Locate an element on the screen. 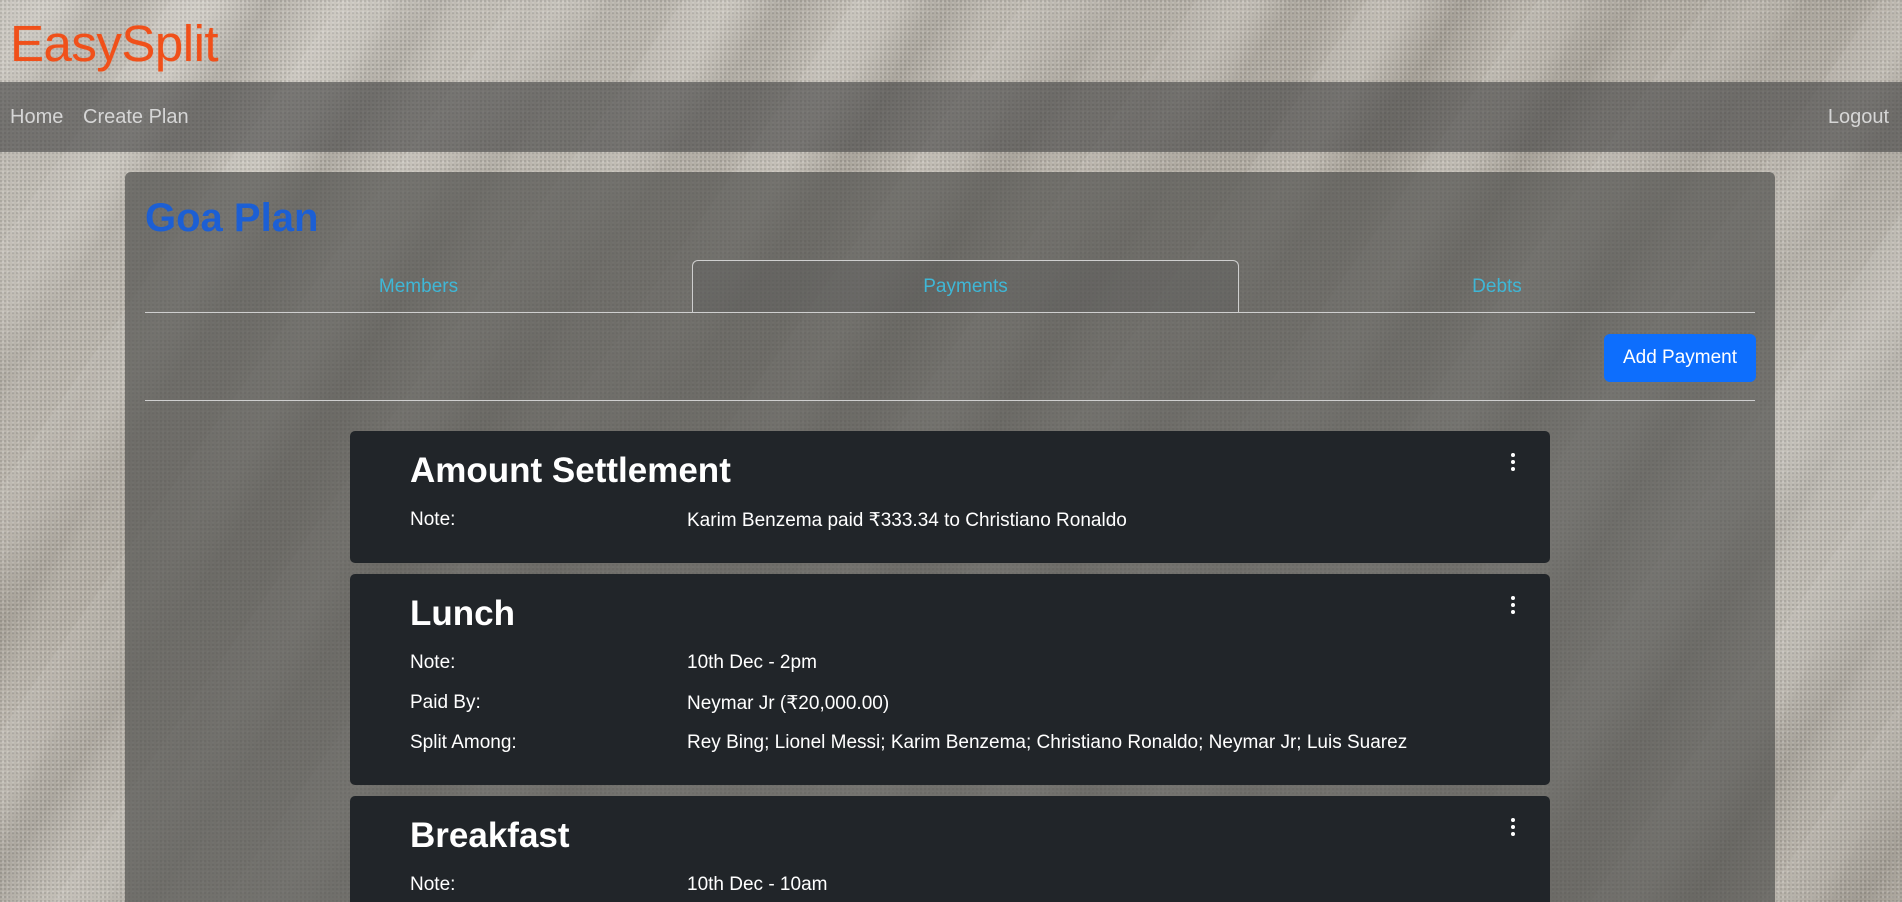  divider is located at coordinates (950, 400).